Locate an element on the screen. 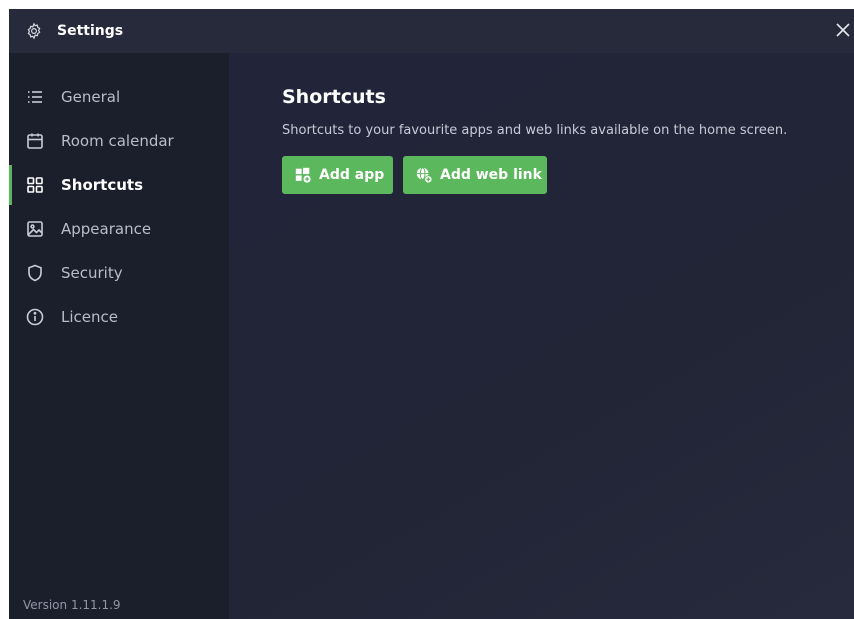 Image resolution: width=854 pixels, height=619 pixels. add-web-link-button: Add web link is located at coordinates (475, 175).